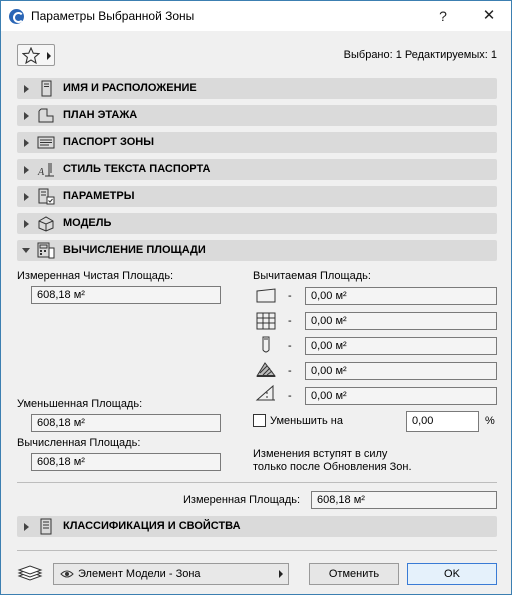 The image size is (512, 595). Describe the element at coordinates (46, 250) in the screenshot. I see `area-calculation-icon` at that location.